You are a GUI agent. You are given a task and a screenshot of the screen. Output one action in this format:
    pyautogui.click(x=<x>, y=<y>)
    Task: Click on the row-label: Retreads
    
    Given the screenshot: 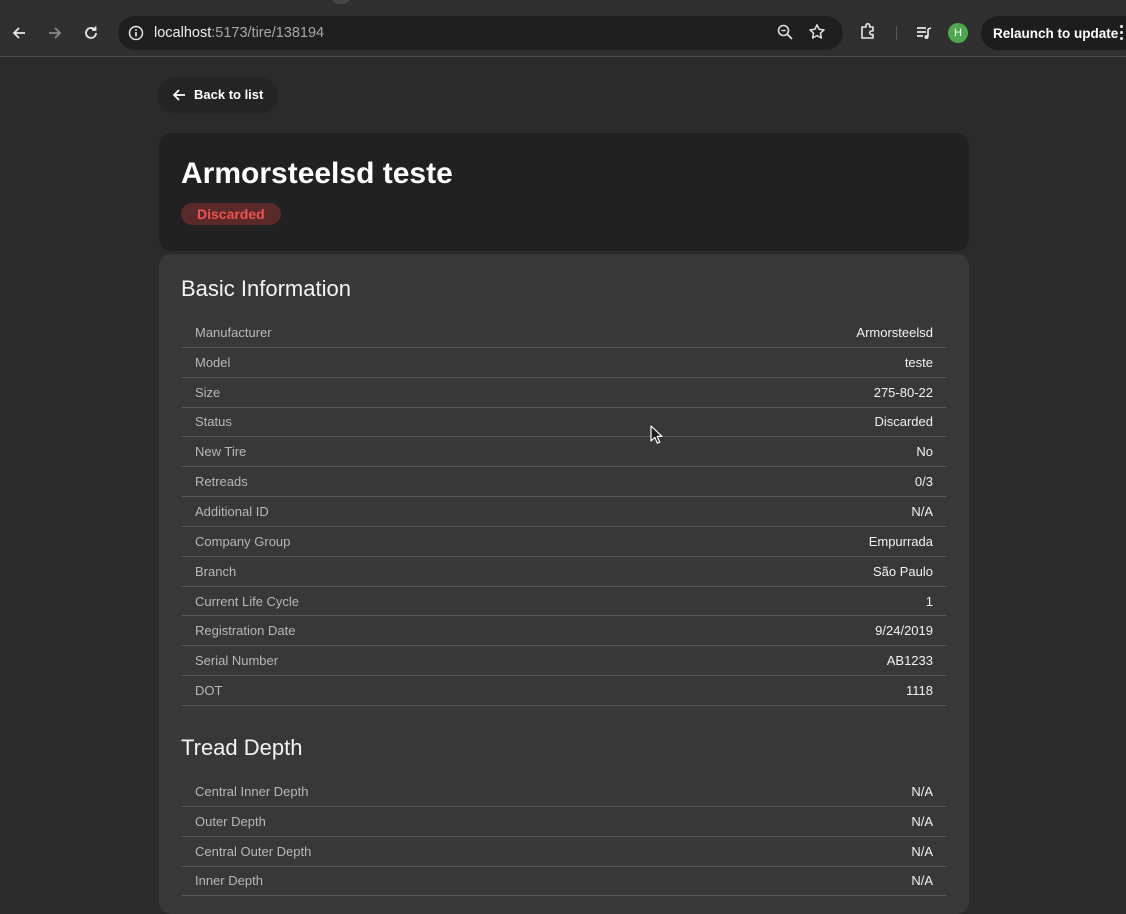 What is the action you would take?
    pyautogui.click(x=221, y=482)
    